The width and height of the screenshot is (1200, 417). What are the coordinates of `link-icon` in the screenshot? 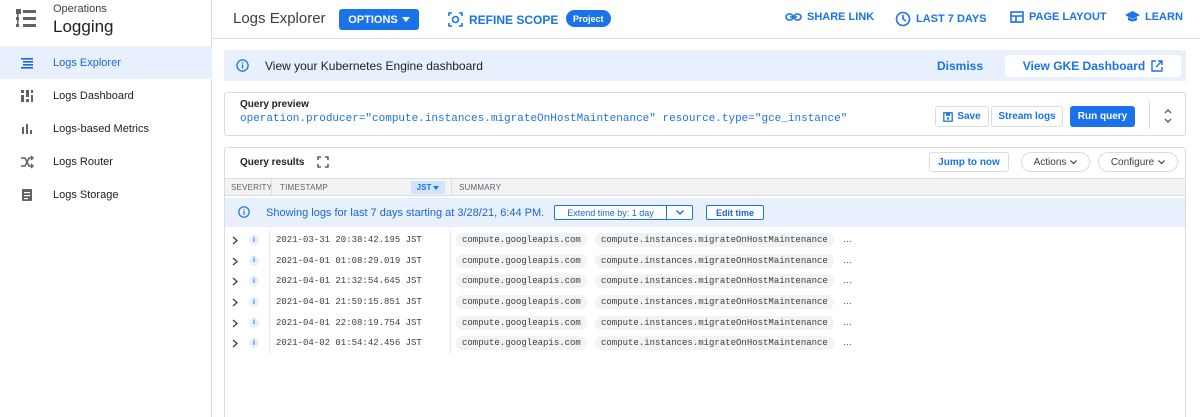 It's located at (793, 17).